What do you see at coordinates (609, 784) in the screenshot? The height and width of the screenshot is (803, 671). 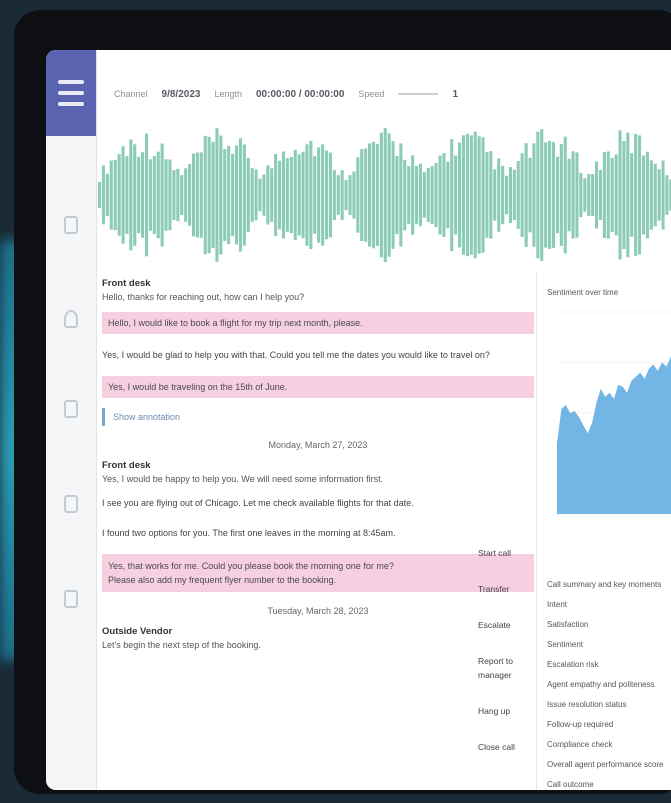 I see `insight-list-item: Call outcome` at bounding box center [609, 784].